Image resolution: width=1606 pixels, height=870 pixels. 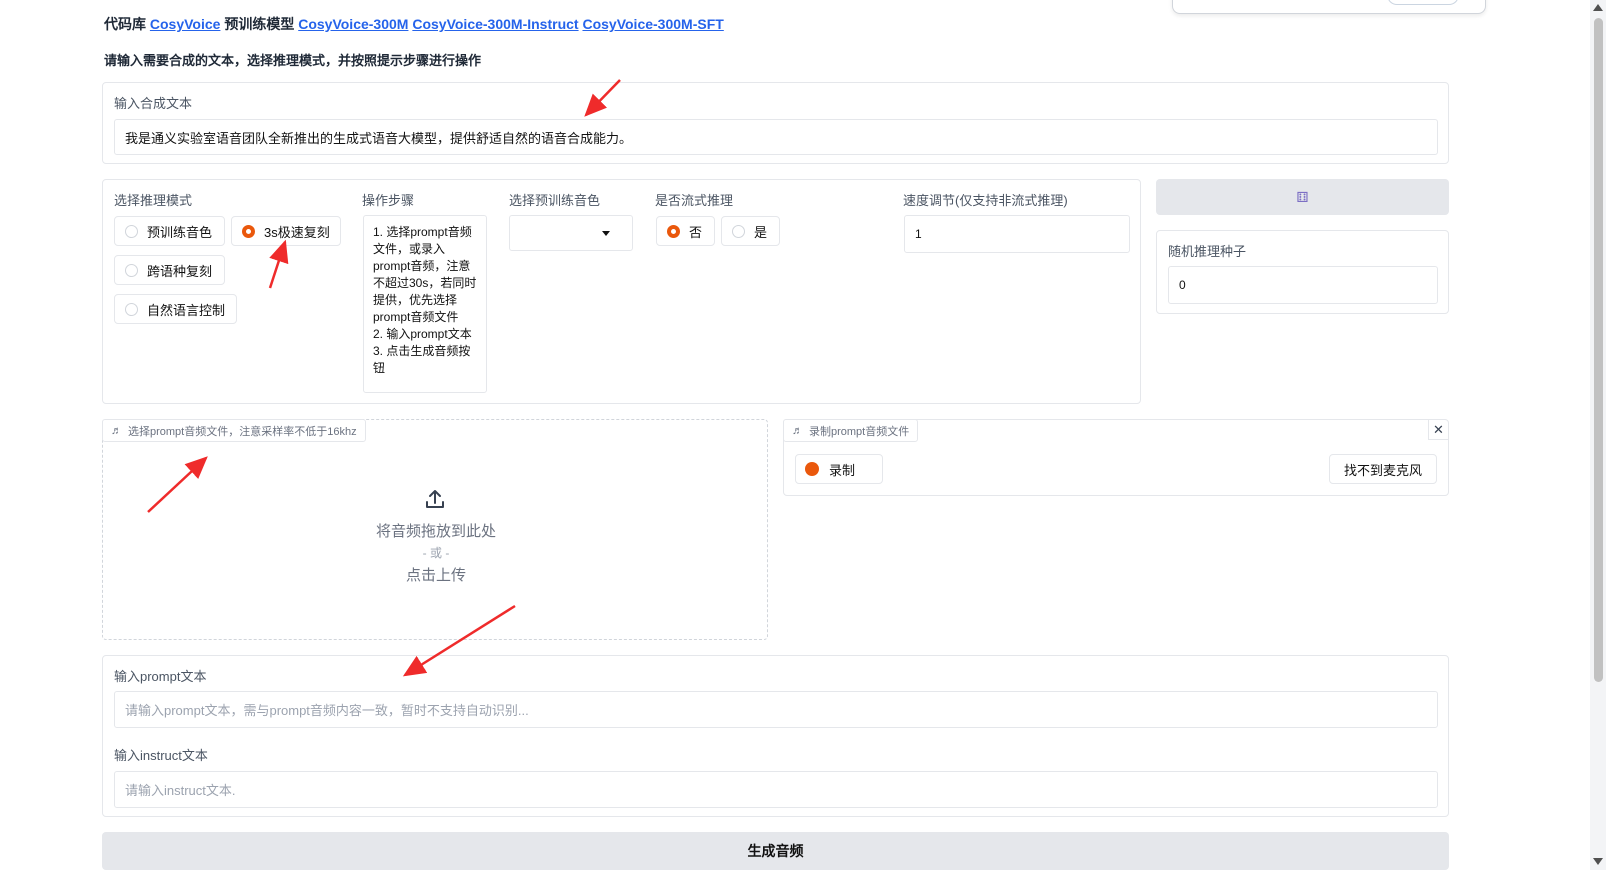 I want to click on steps-label: 操作步骤, so click(x=388, y=200).